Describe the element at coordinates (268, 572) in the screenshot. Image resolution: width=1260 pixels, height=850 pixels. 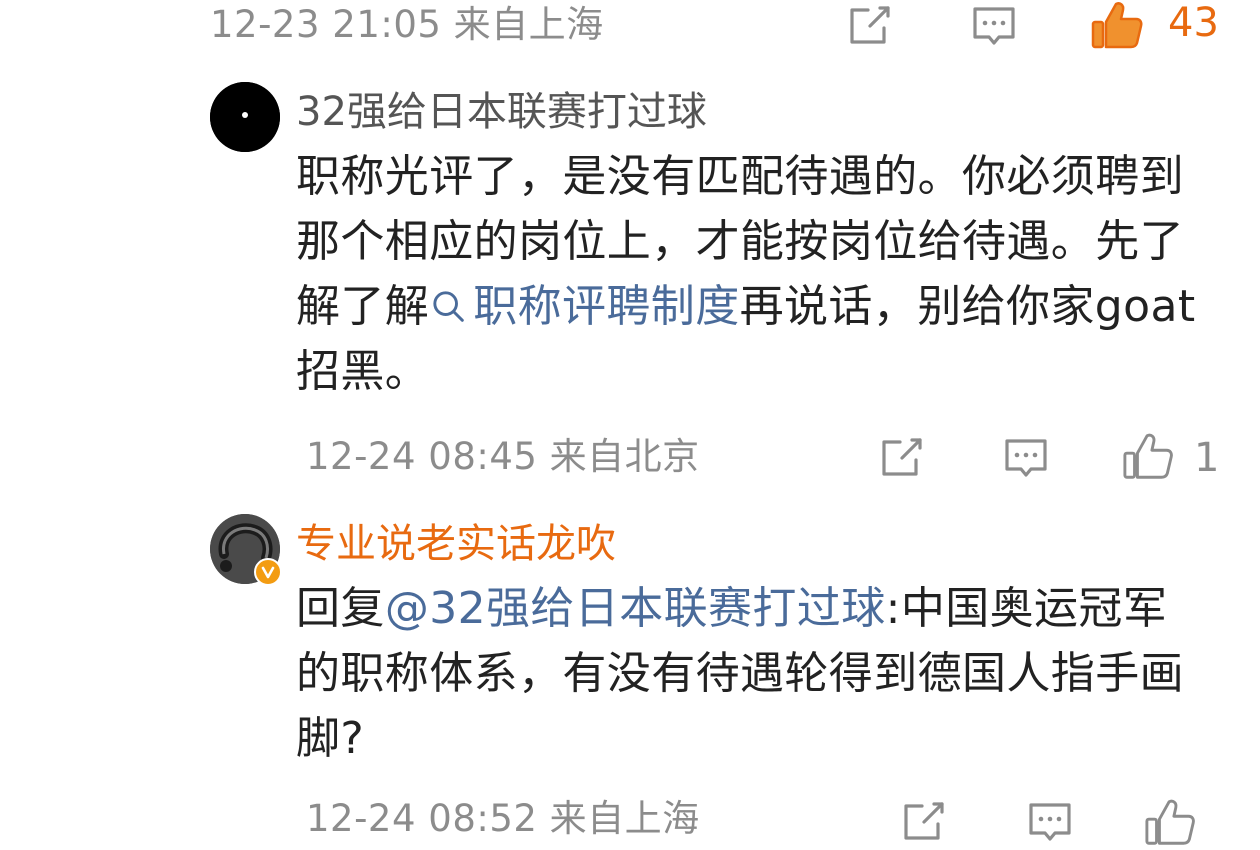
I see `verified-badge-icon` at that location.